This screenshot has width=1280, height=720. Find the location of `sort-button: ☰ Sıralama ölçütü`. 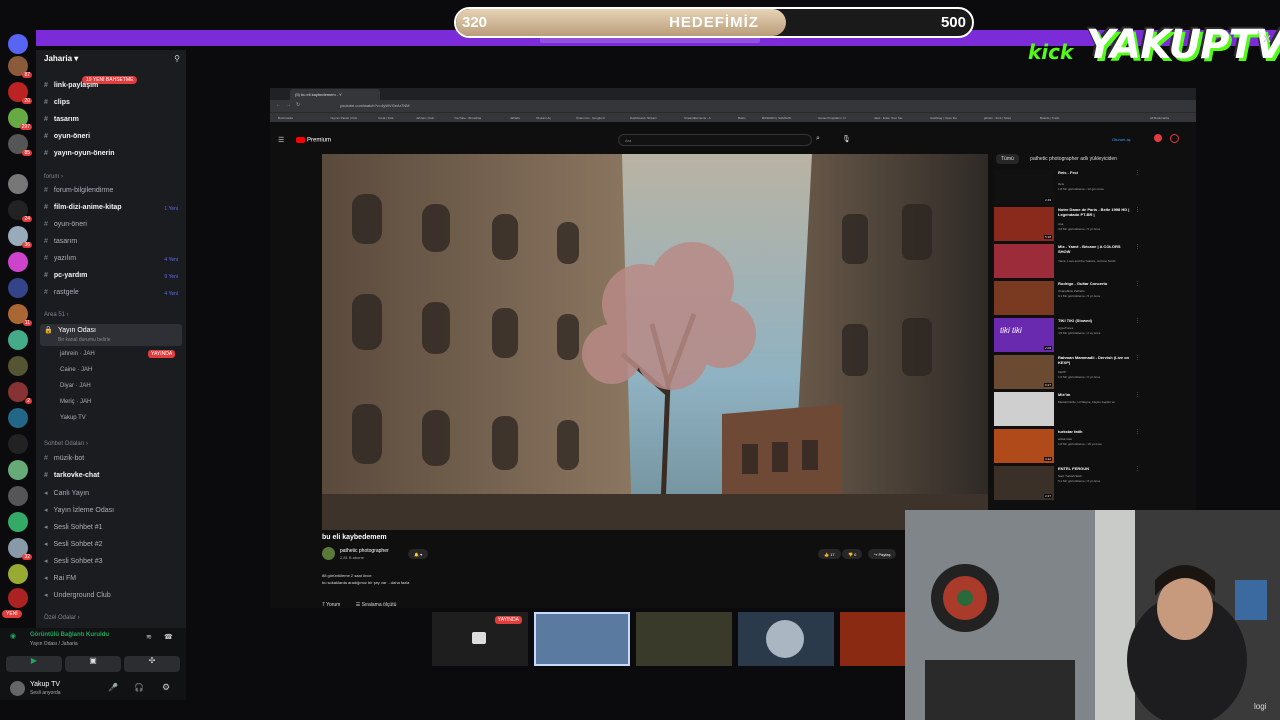

sort-button: ☰ Sıralama ölçütü is located at coordinates (376, 605).